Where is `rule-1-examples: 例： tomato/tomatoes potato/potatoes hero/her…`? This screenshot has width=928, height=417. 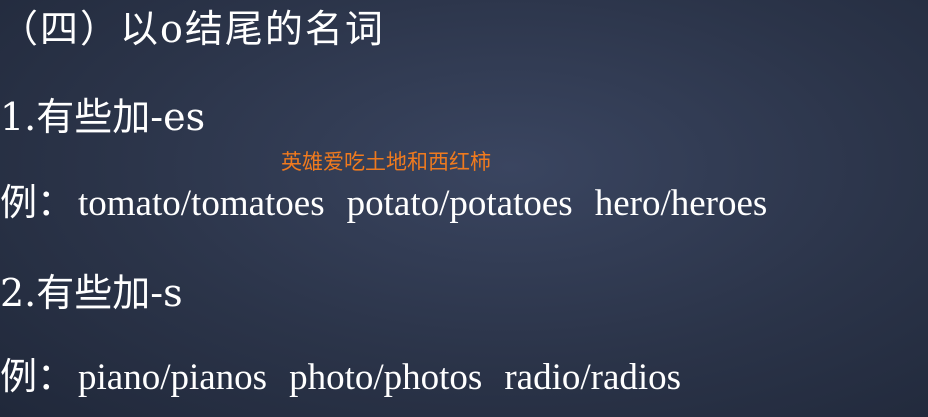
rule-1-examples: 例： tomato/tomatoes potato/potatoes hero/her… is located at coordinates (383, 203).